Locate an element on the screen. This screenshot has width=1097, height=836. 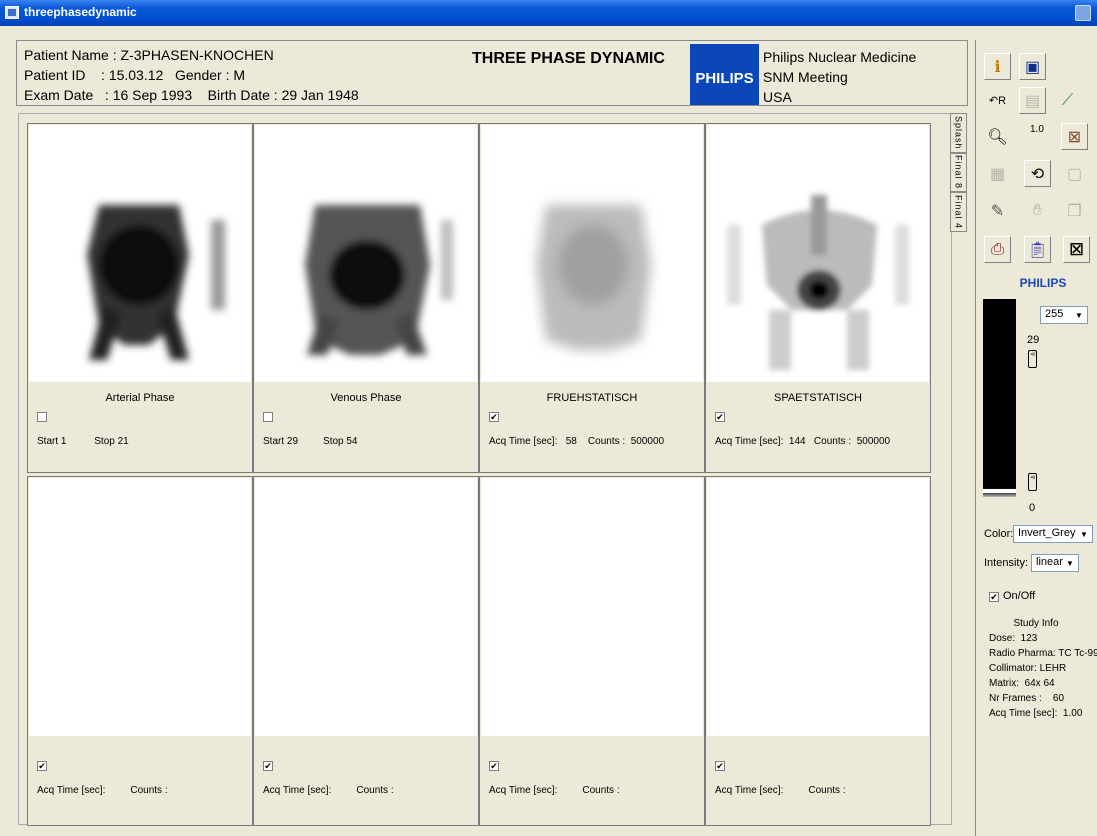
title-bar: threephasedynamic is located at coordinates (548, 13).